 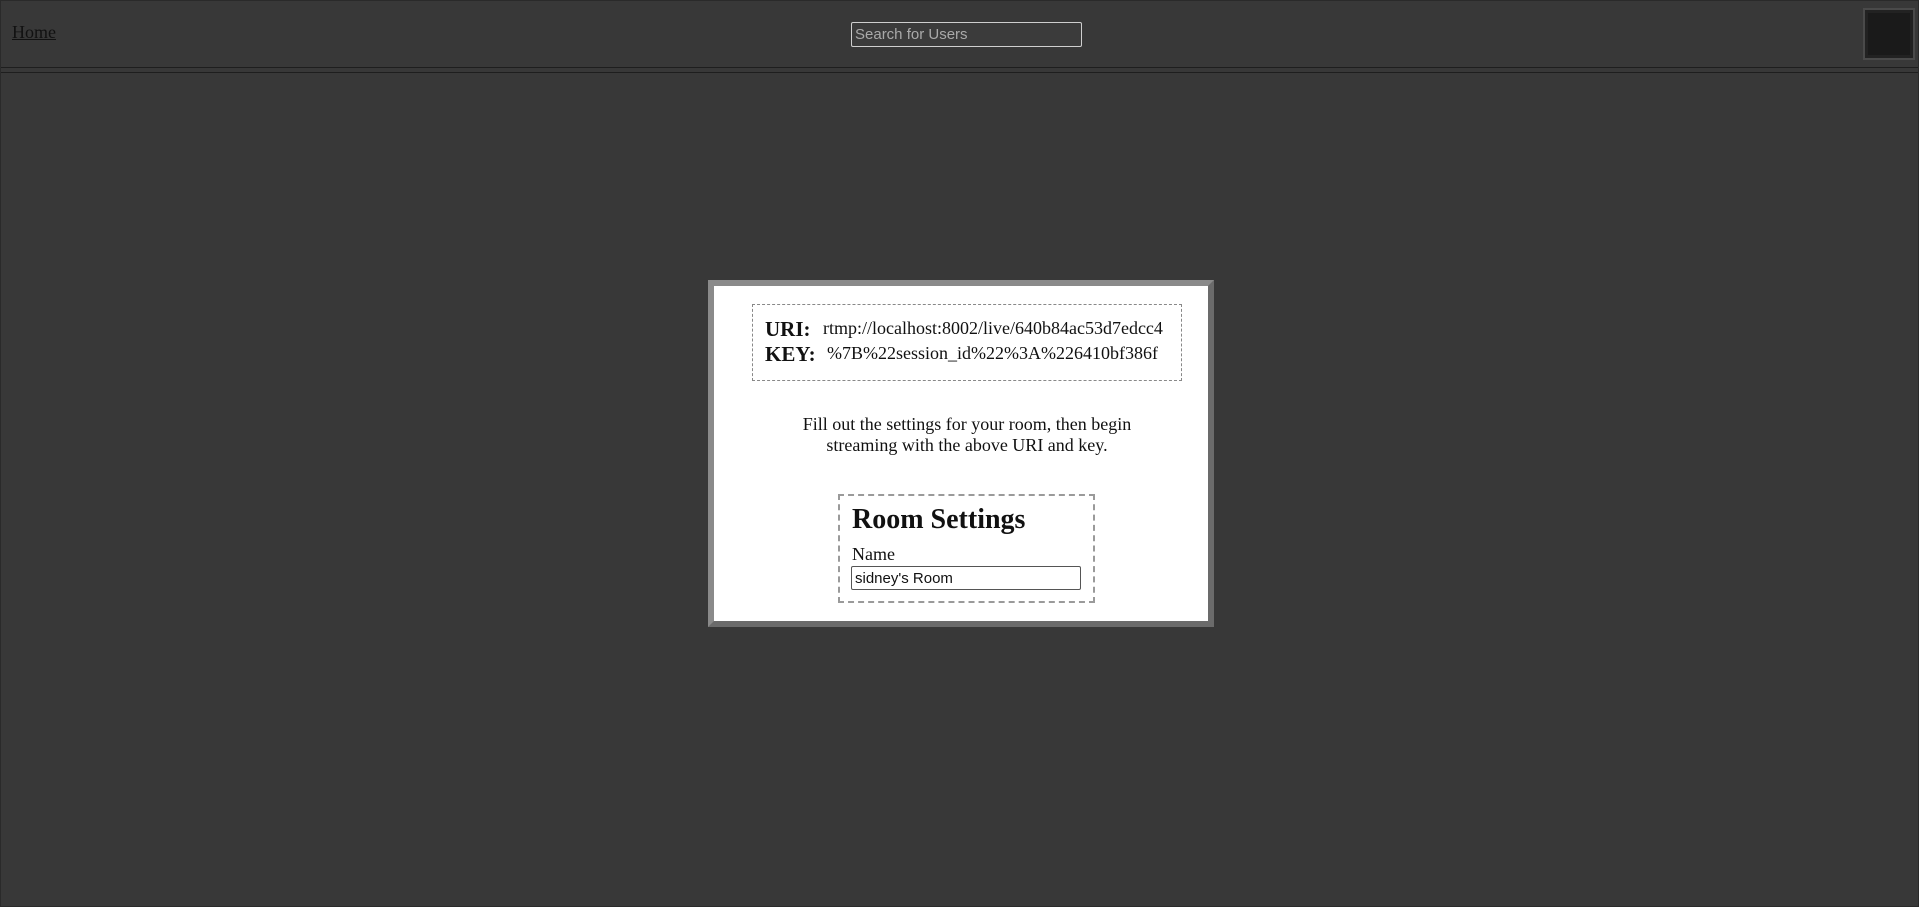 I want to click on key-value: %7B%22session_id%22%3A%226410bf386f, so click(x=992, y=353).